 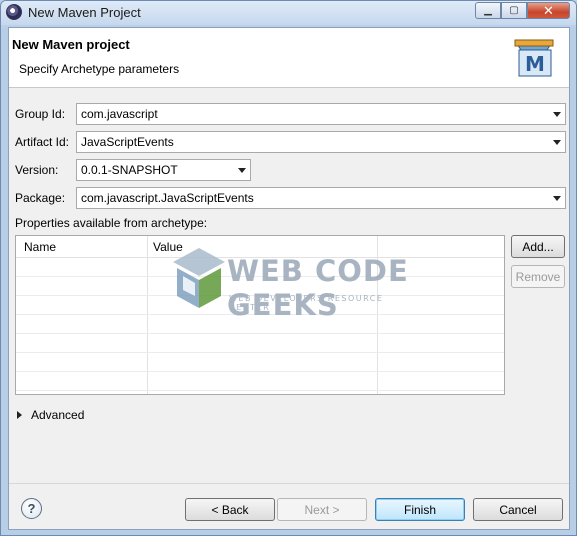 What do you see at coordinates (19, 415) in the screenshot?
I see `chevron-right-icon` at bounding box center [19, 415].